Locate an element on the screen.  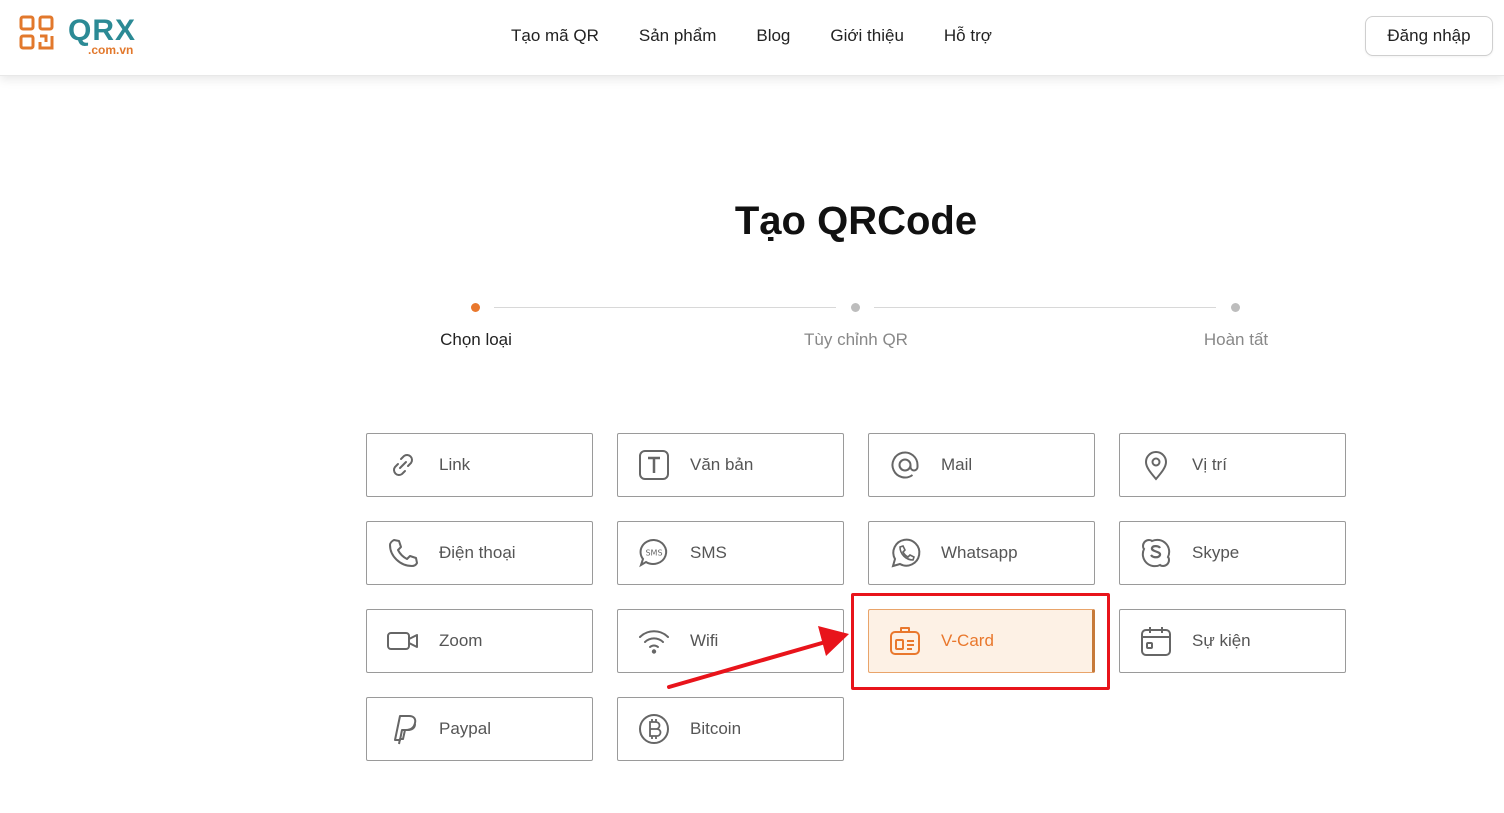
step-dot-done is located at coordinates (1235, 307).